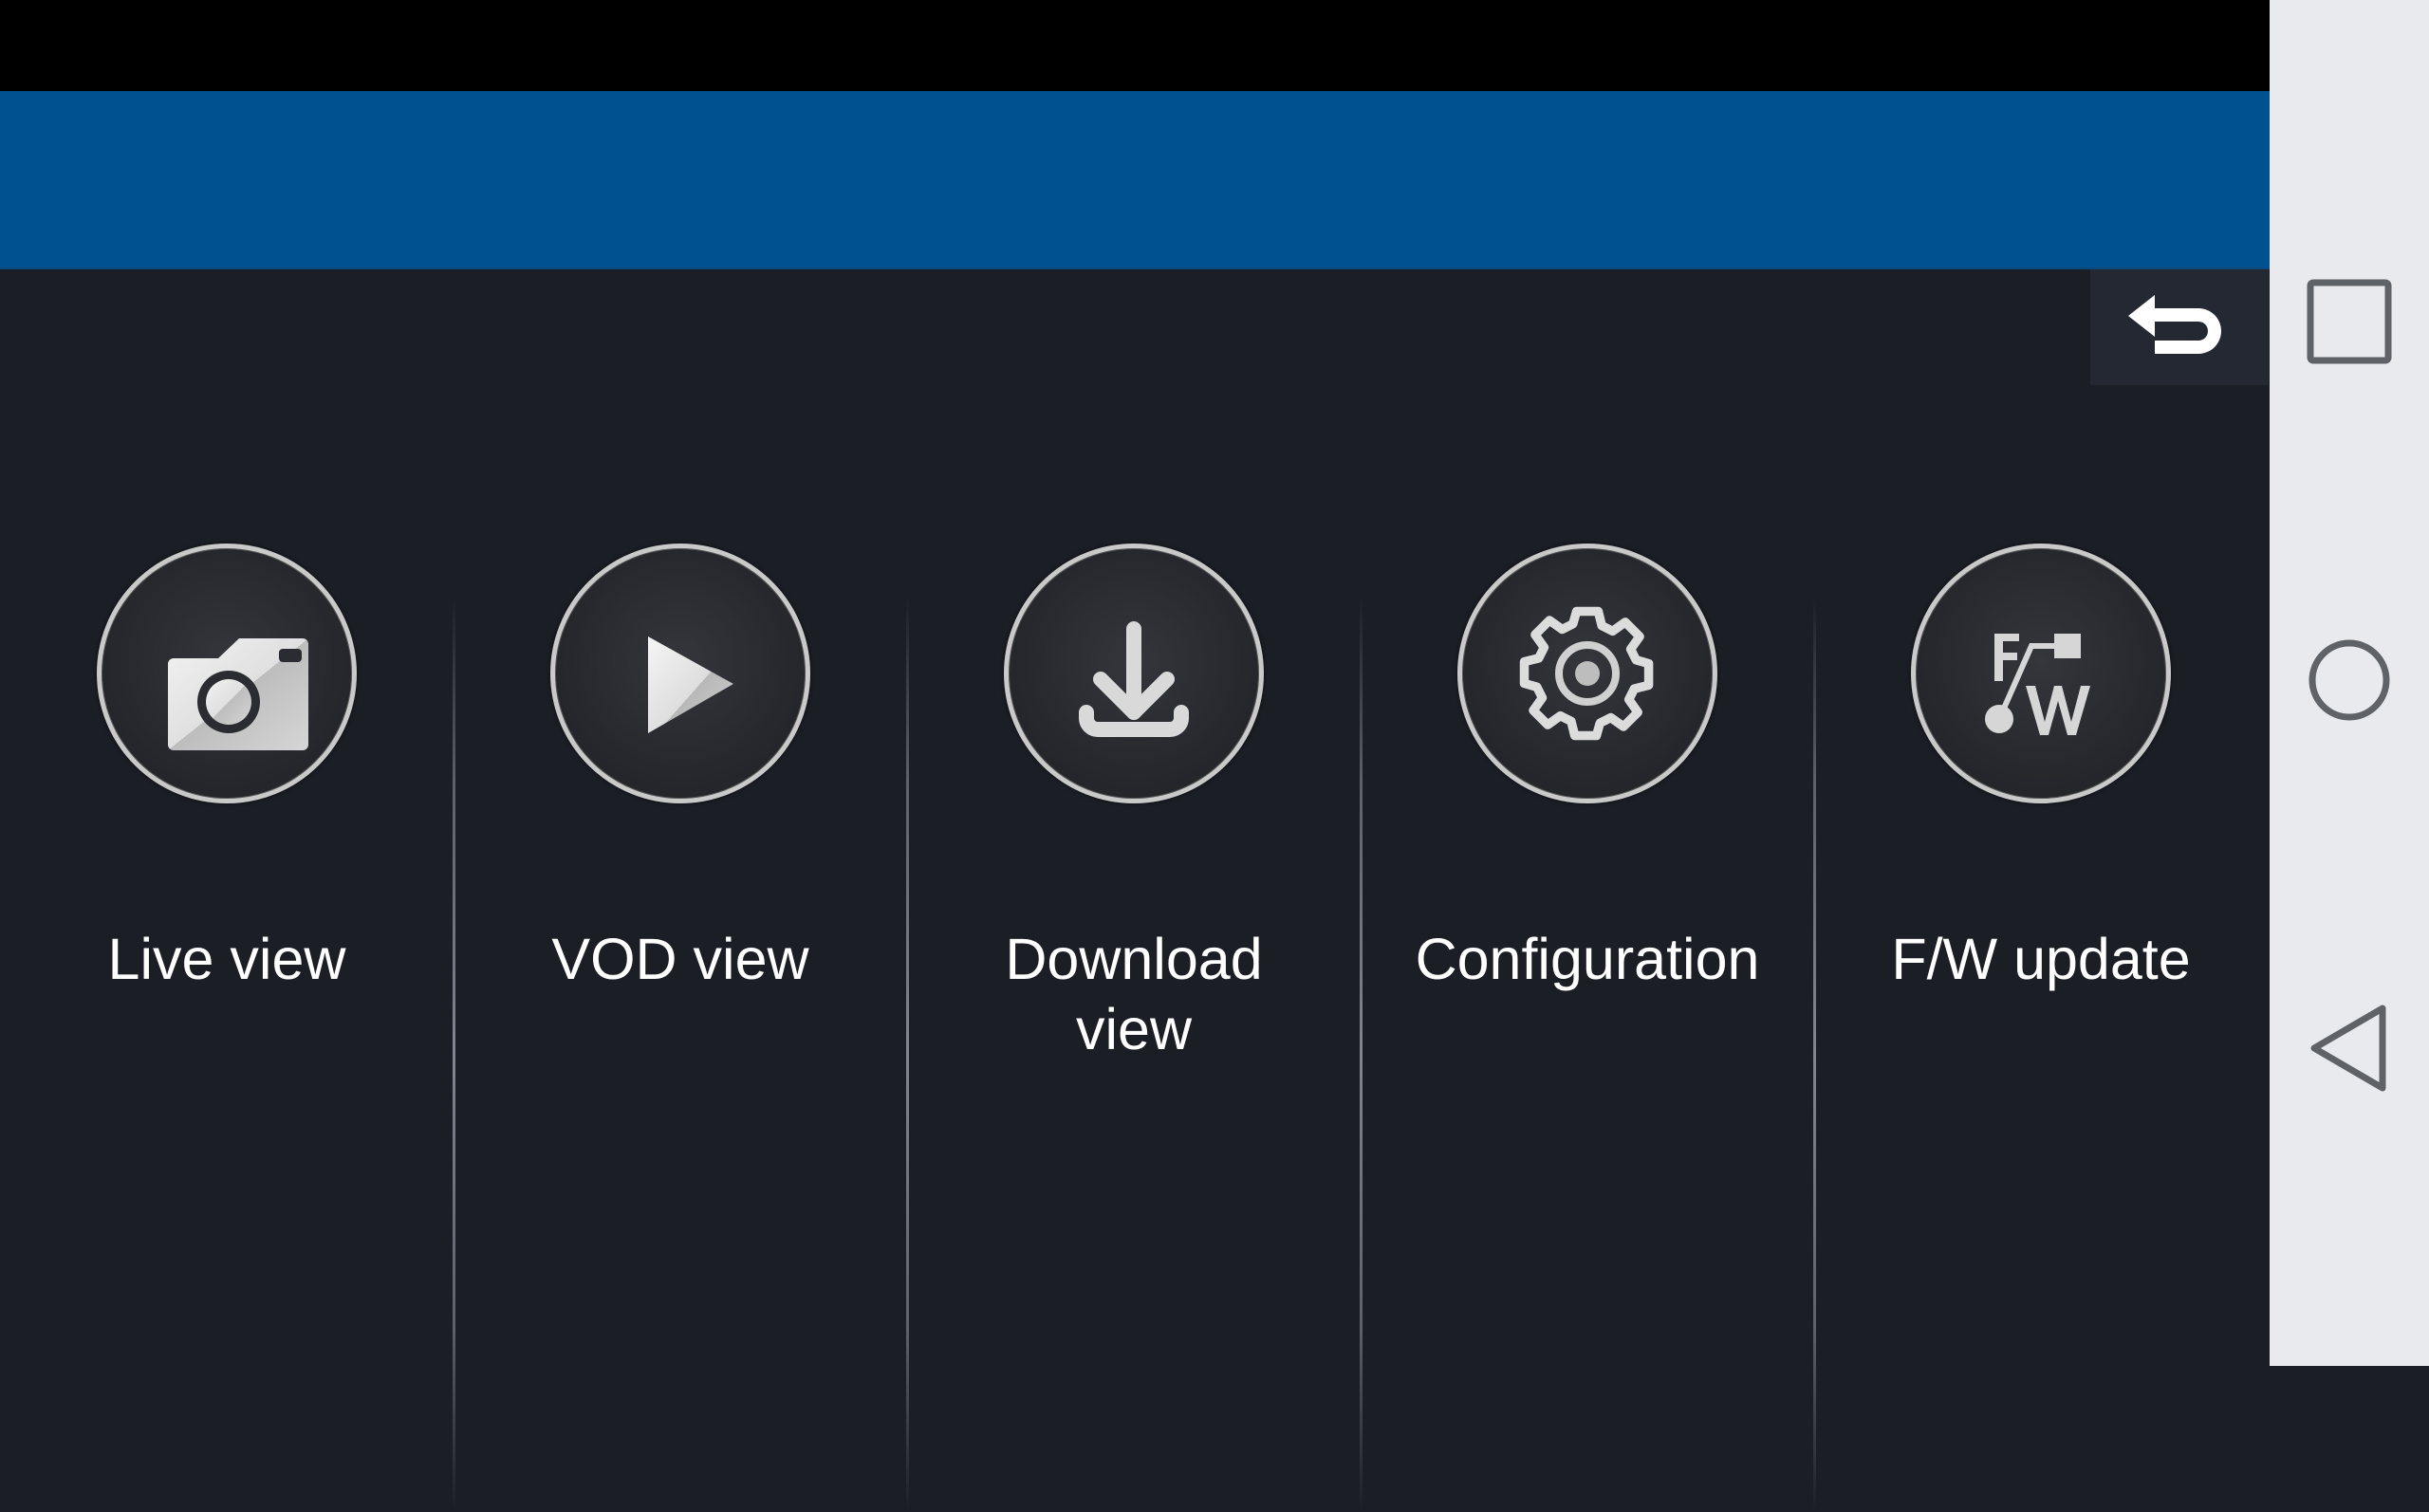 The height and width of the screenshot is (1512, 2429). I want to click on recents-square-icon, so click(2349, 321).